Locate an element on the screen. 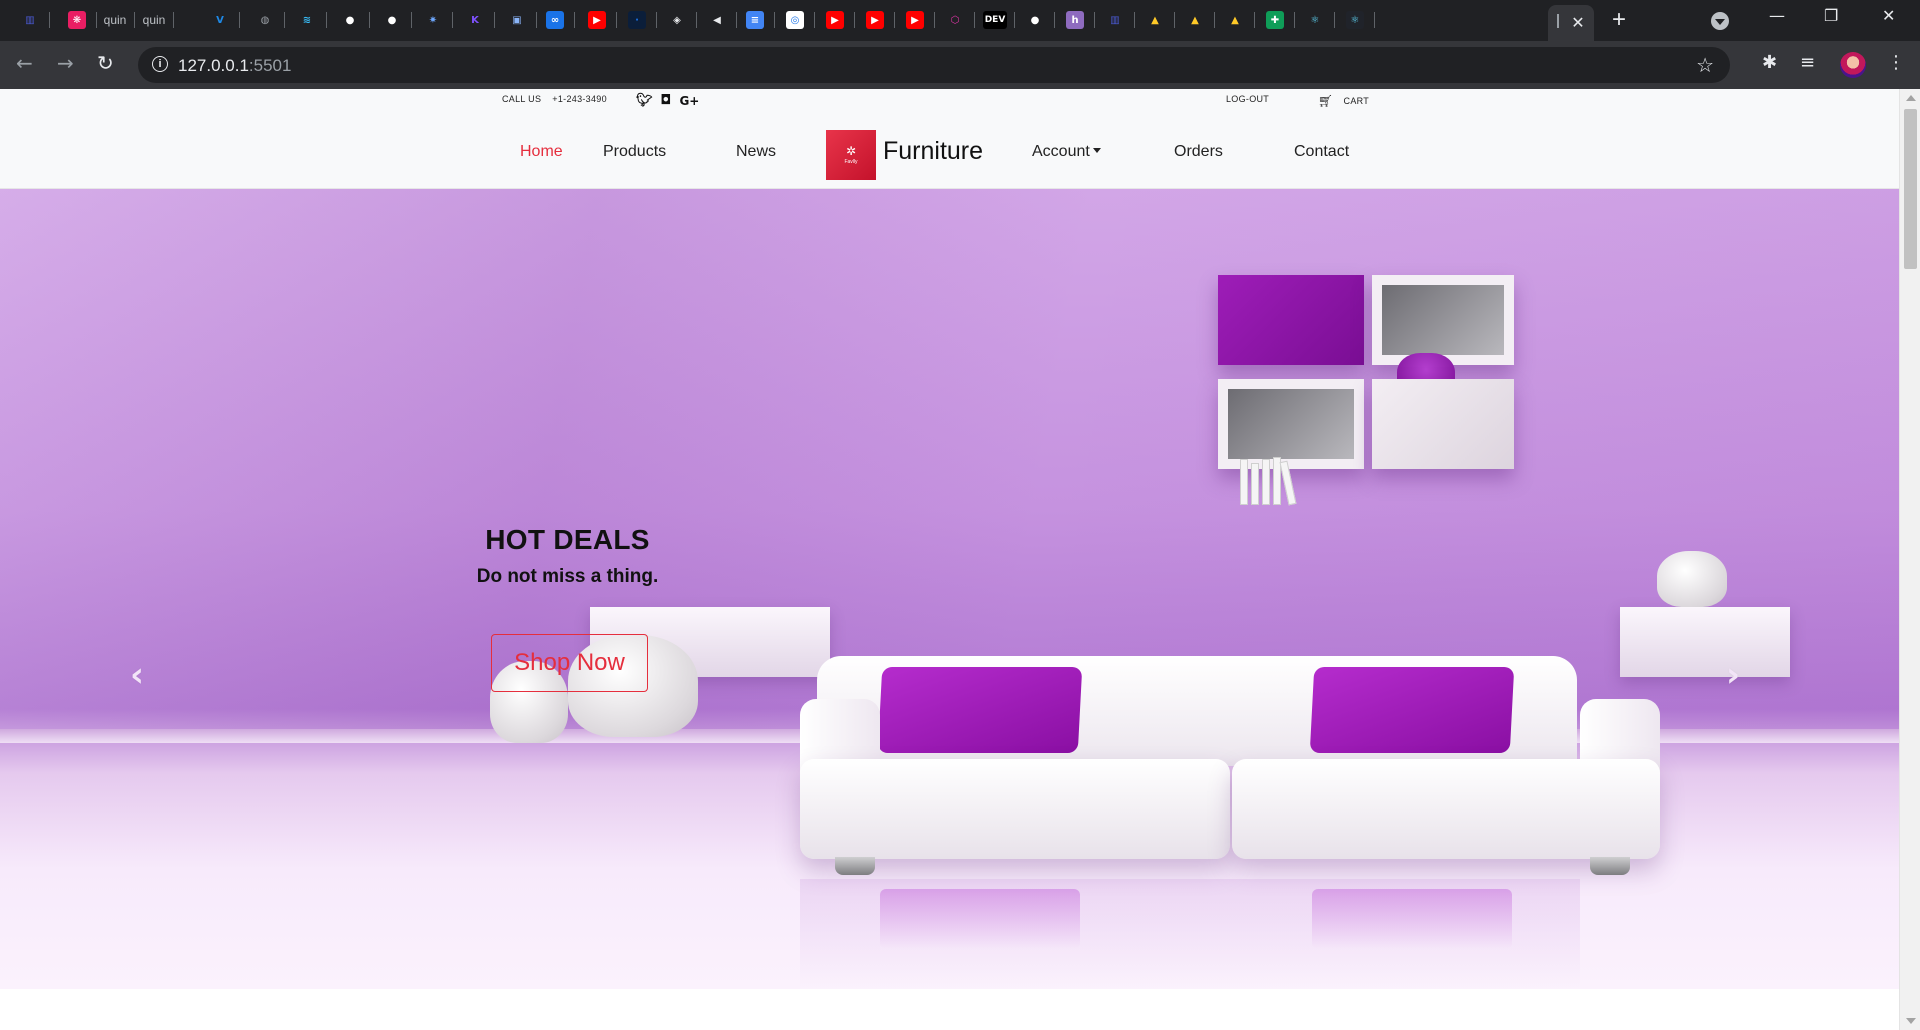  browser-tab: ◀ is located at coordinates (717, 20).